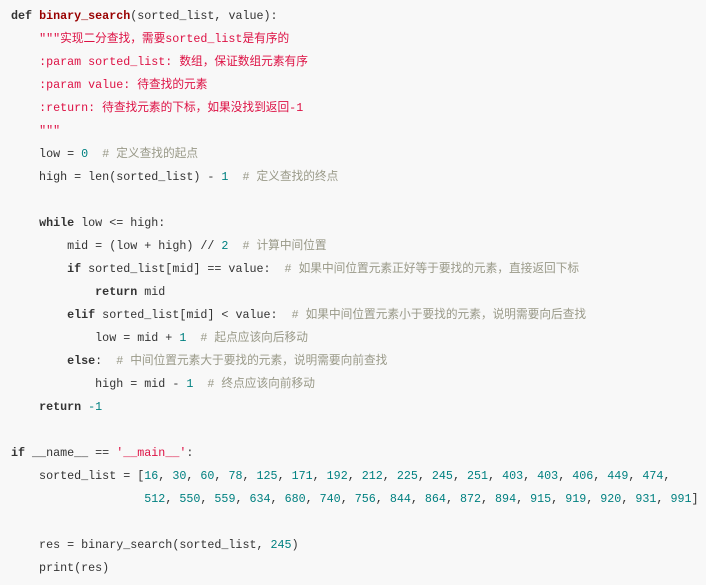  Describe the element at coordinates (302, 476) in the screenshot. I see `number-token: 171` at that location.